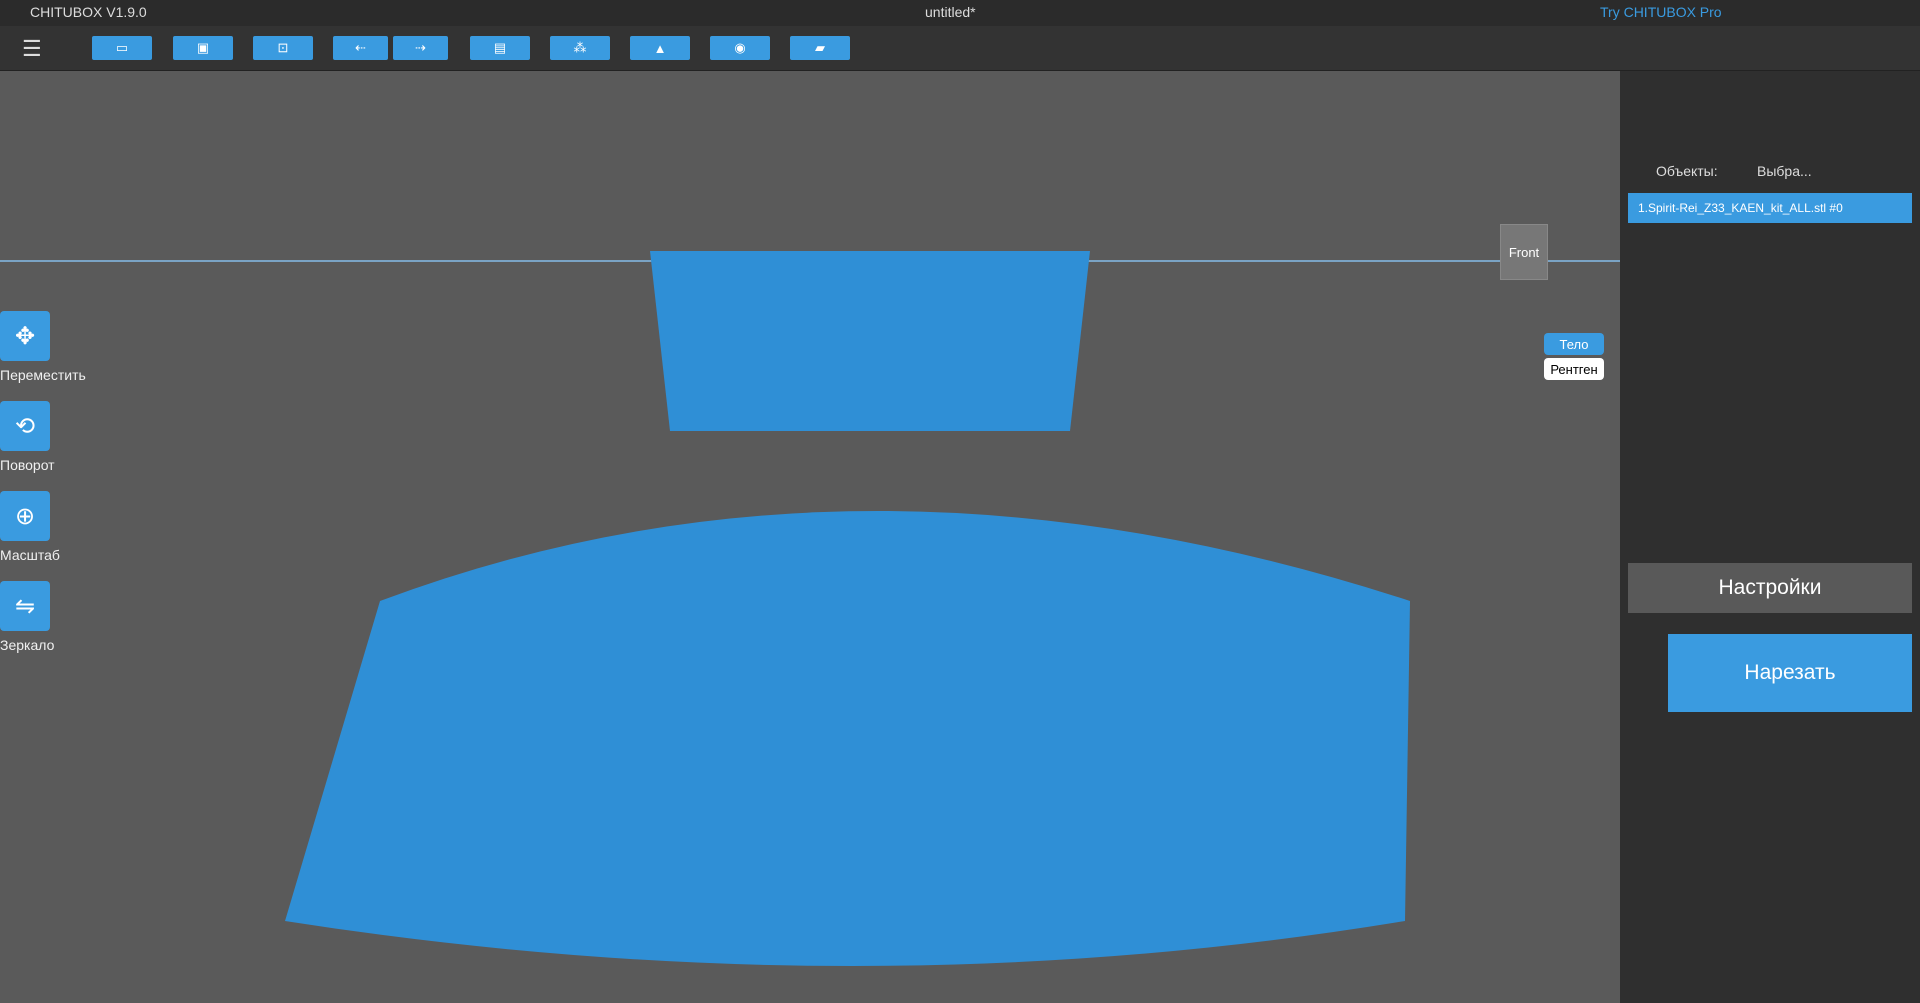 This screenshot has height=1003, width=1920. What do you see at coordinates (1790, 673) in the screenshot?
I see `slice-button: Нарезать` at bounding box center [1790, 673].